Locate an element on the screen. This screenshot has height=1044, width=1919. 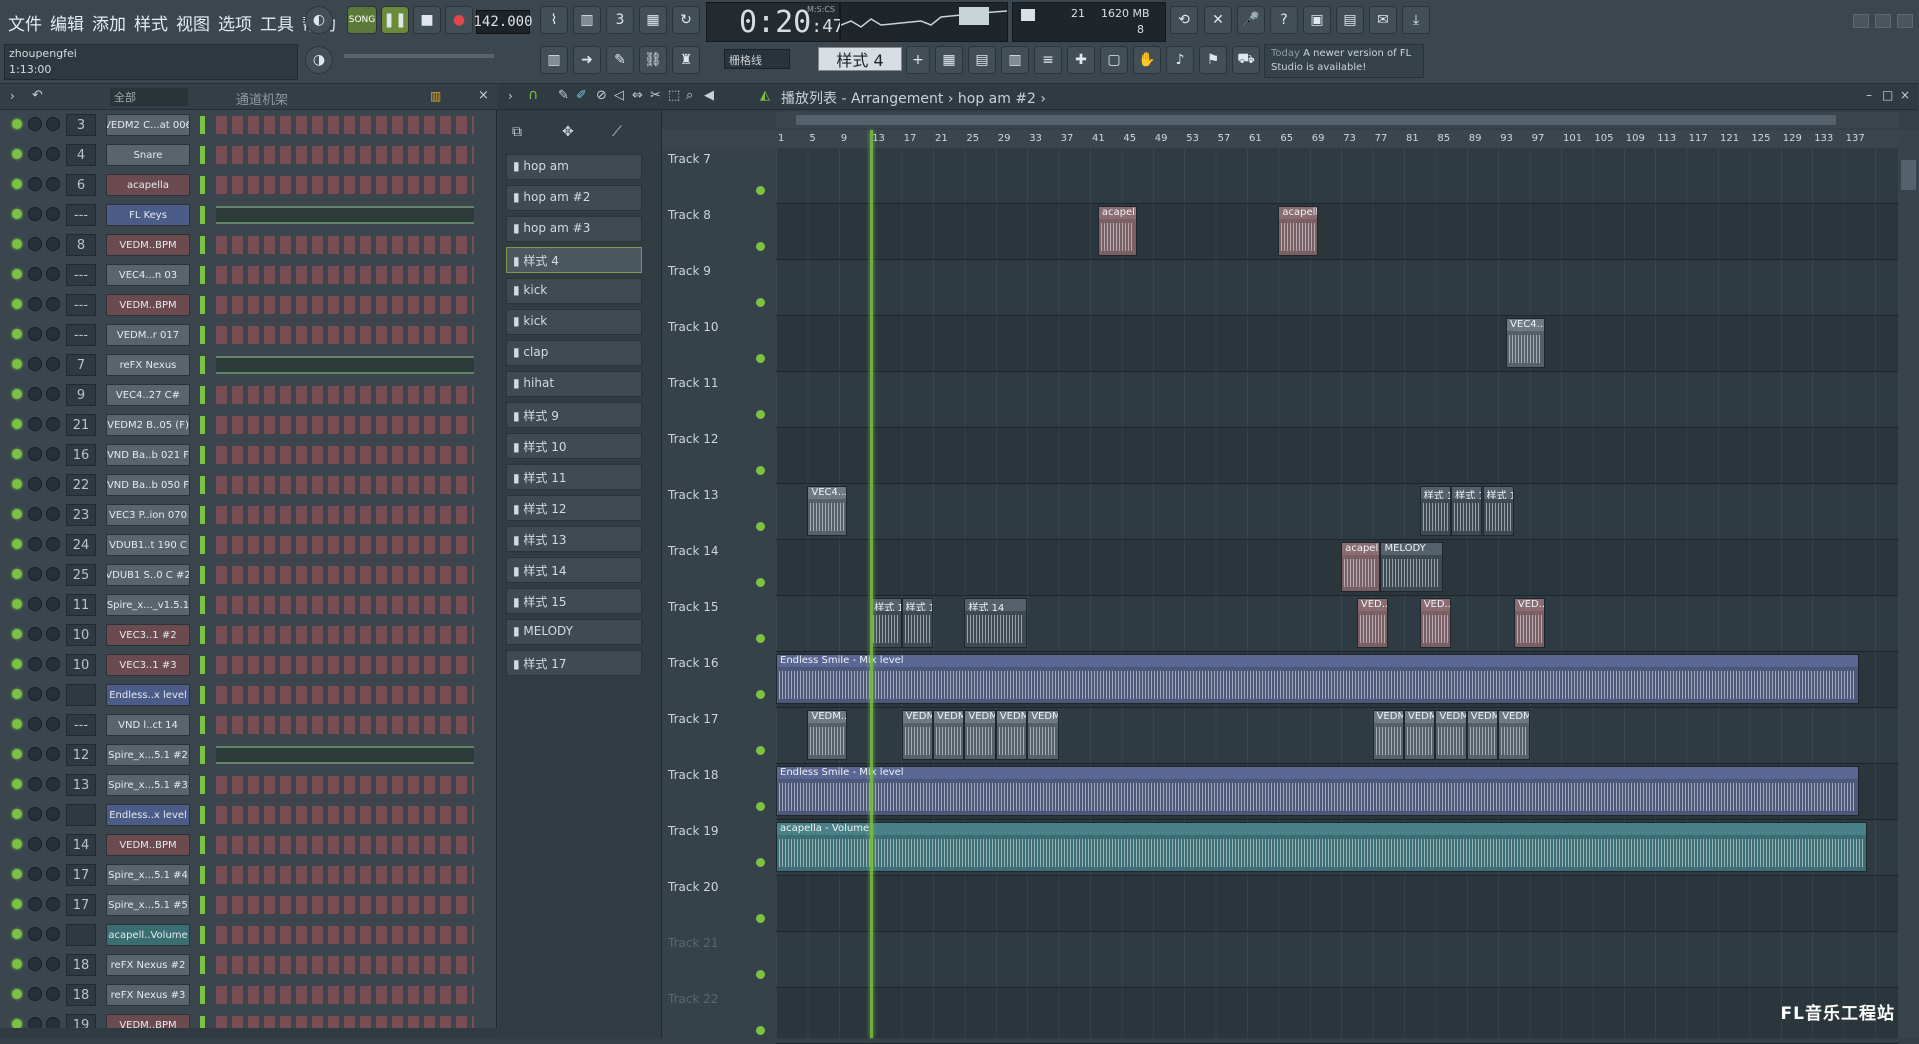
channel-row: 10VEC3..1 #2 is located at coordinates (248, 635).